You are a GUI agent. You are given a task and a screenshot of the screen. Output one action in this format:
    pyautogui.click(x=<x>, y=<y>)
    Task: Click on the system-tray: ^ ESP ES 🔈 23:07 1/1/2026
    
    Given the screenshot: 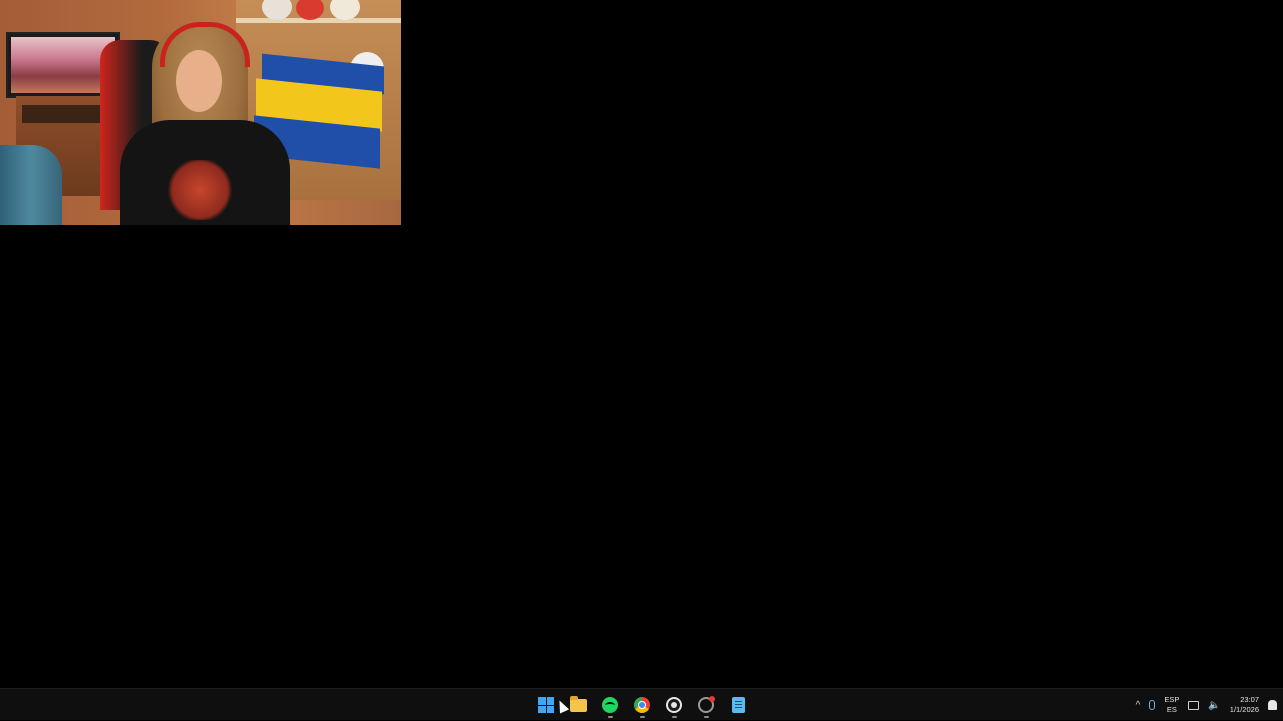 What is the action you would take?
    pyautogui.click(x=1209, y=705)
    